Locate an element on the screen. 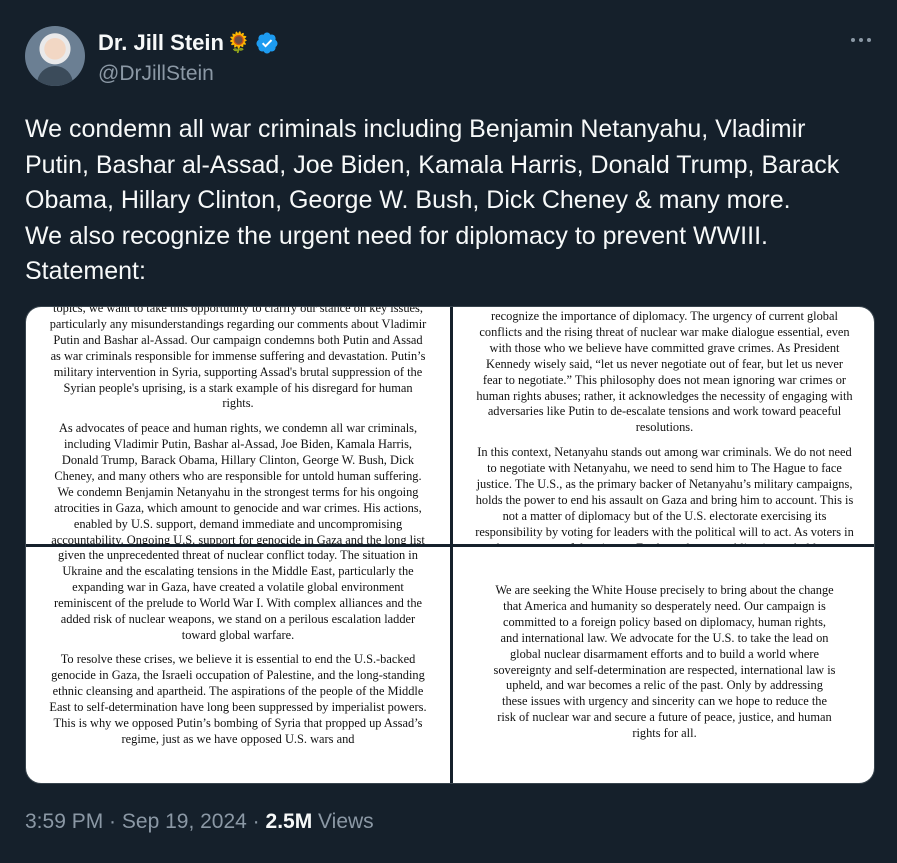 The image size is (897, 863). avatar is located at coordinates (55, 56).